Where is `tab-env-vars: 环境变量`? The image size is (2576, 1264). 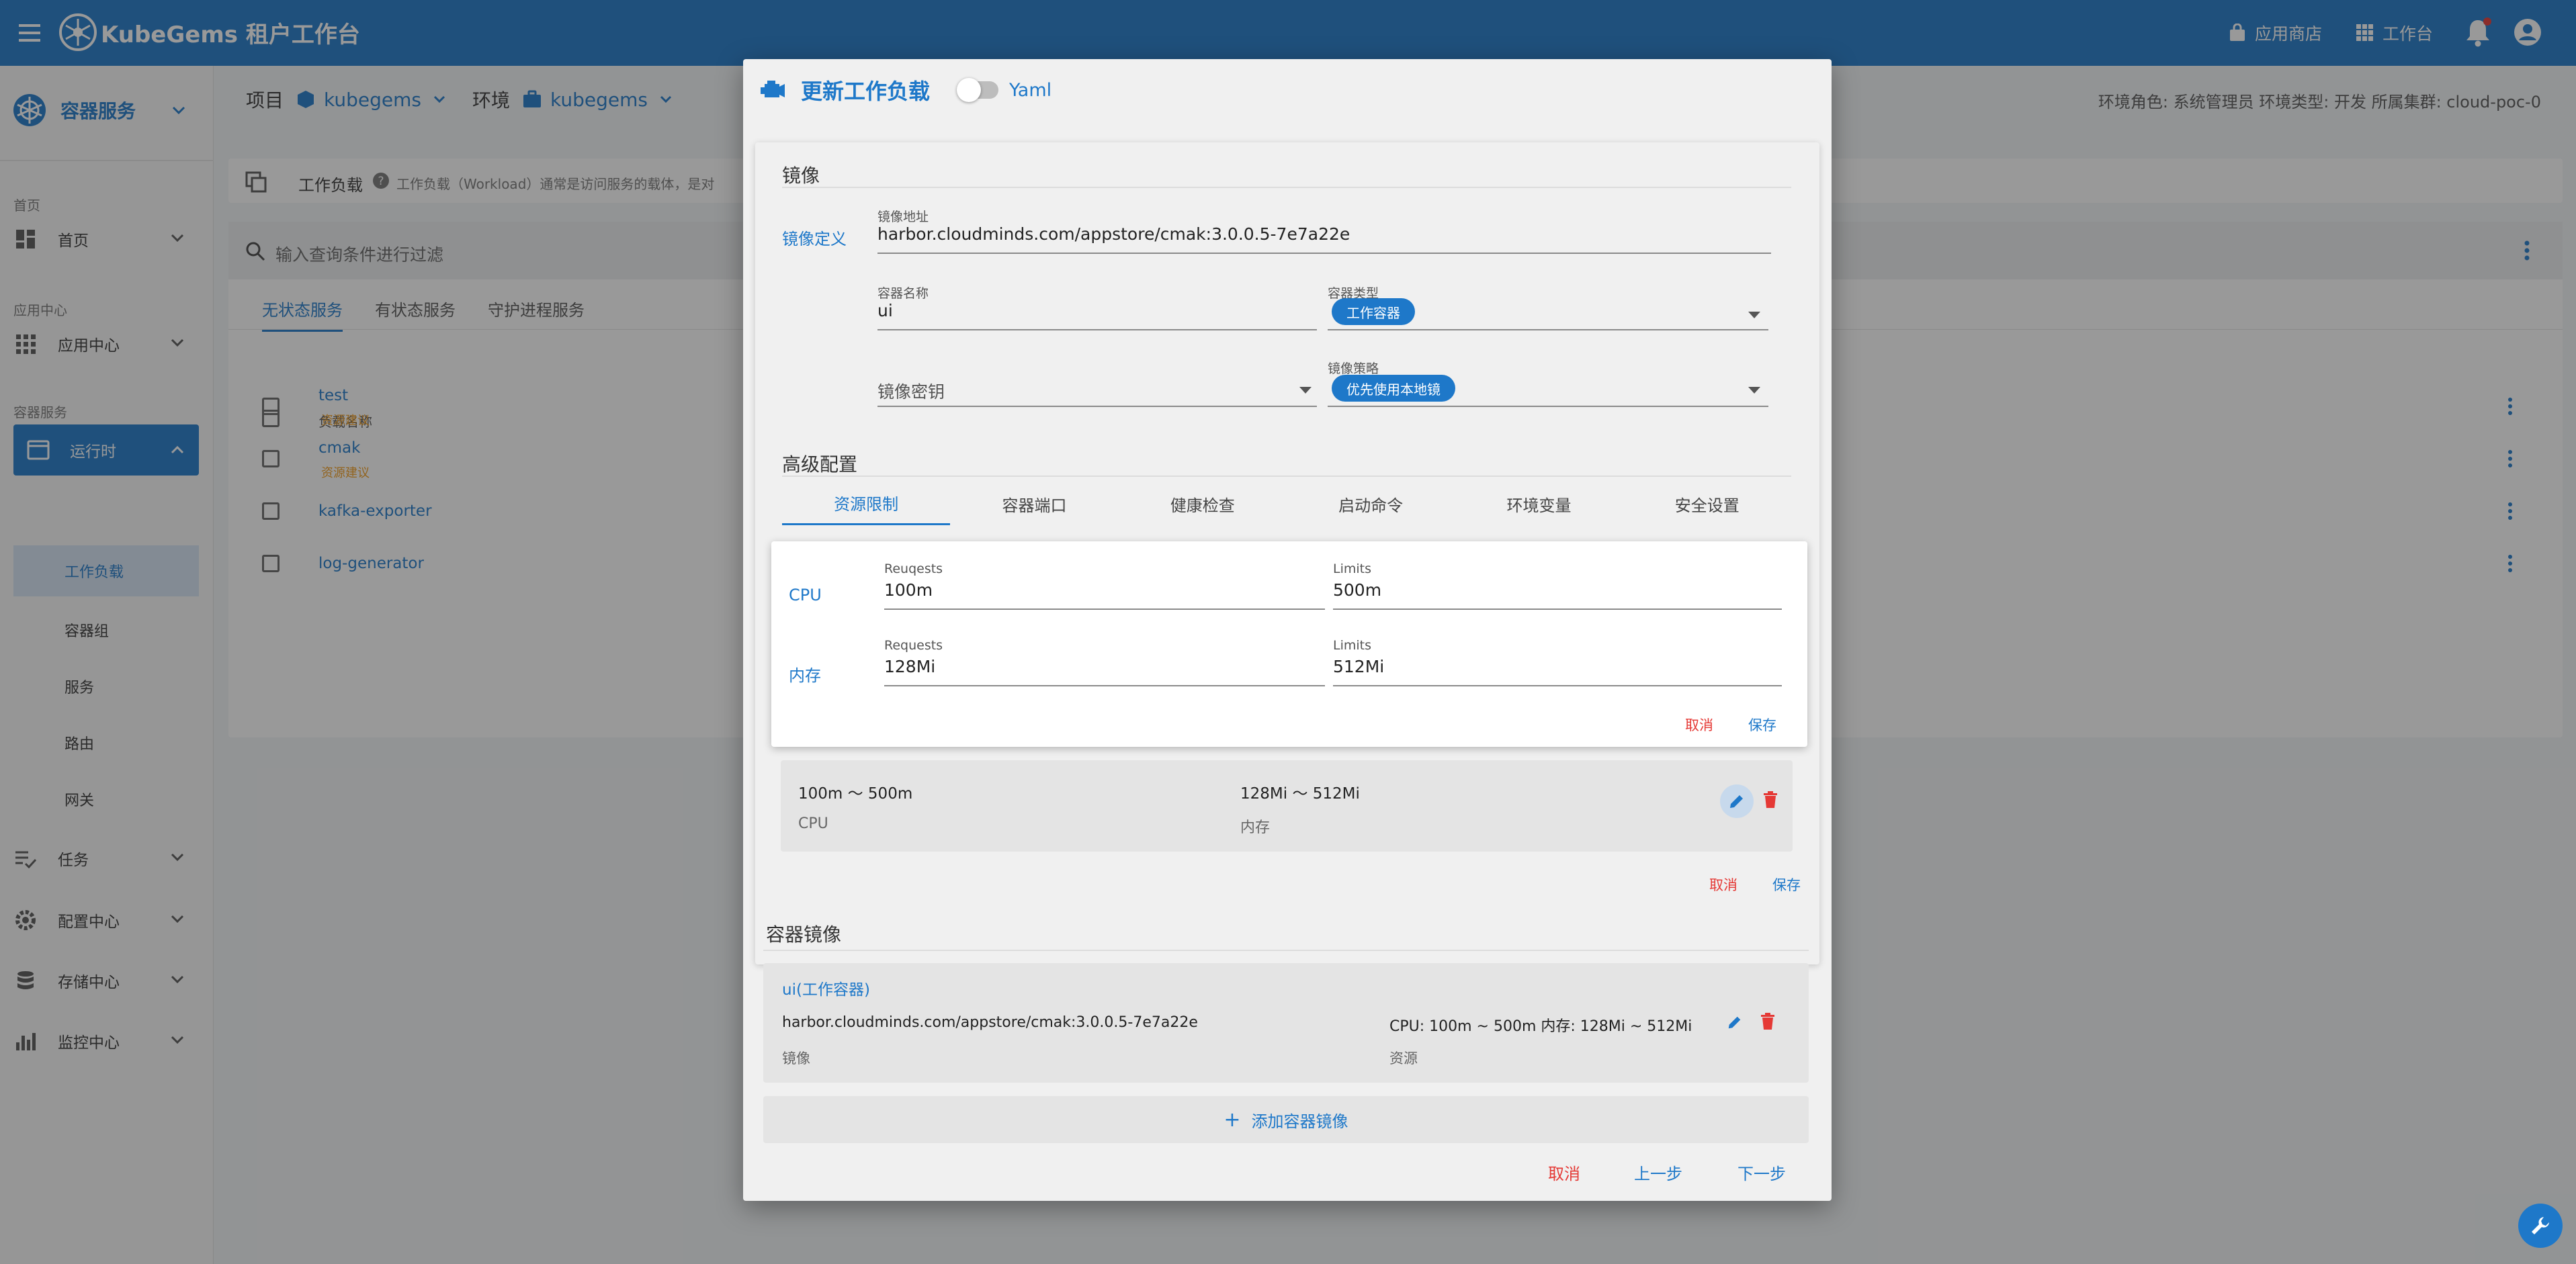 tab-env-vars: 环境变量 is located at coordinates (1539, 503).